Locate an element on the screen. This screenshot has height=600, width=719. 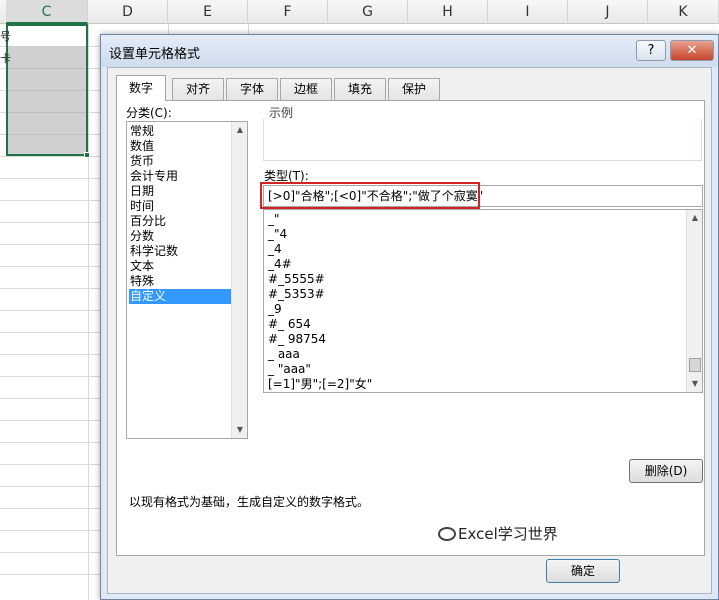
format-item: _" is located at coordinates (274, 219).